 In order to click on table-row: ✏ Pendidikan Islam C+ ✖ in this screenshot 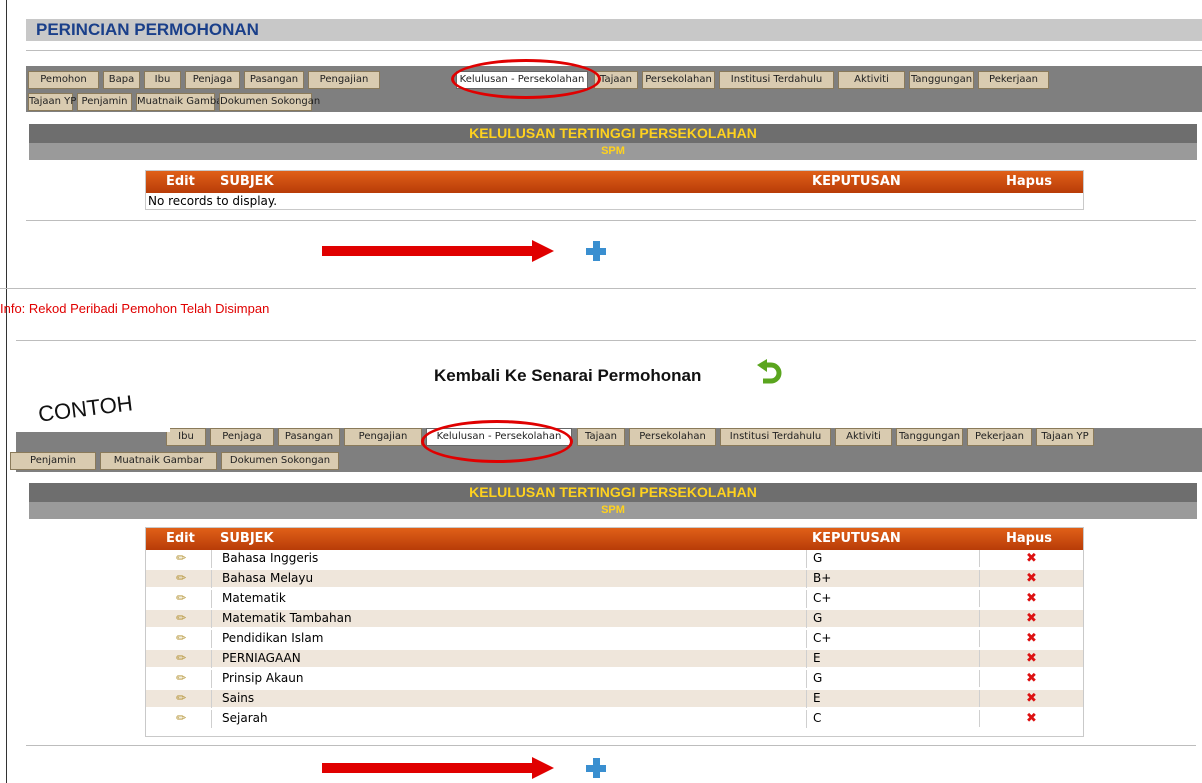, I will do `click(614, 639)`.